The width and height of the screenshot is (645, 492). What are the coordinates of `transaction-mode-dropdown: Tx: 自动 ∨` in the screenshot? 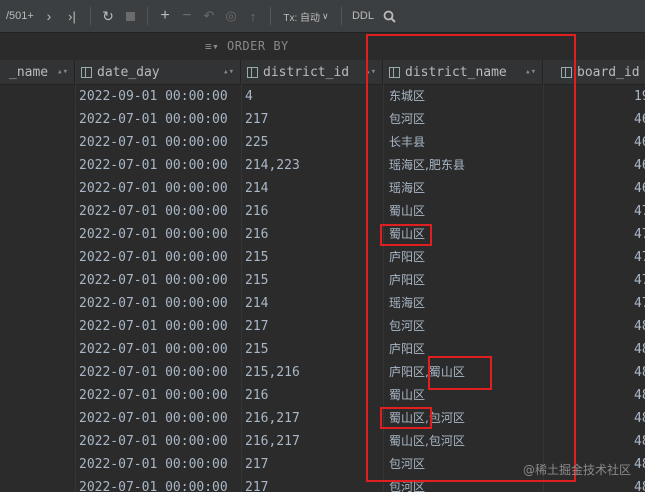 It's located at (306, 16).